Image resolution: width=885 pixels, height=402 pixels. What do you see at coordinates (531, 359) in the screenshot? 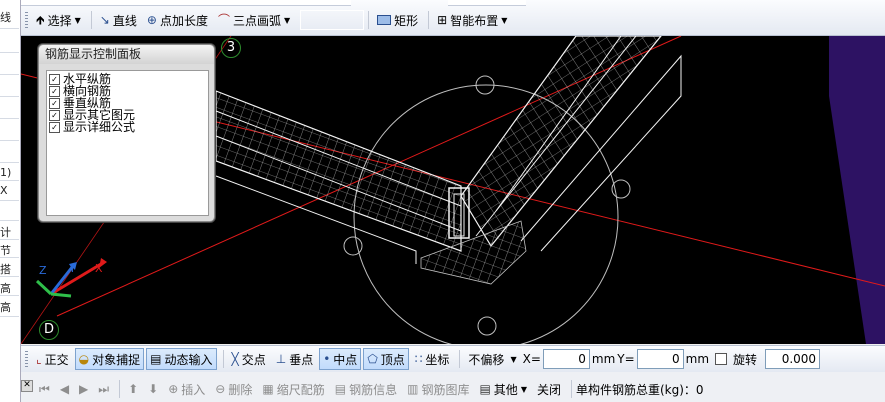
I see `x-label: X=` at bounding box center [531, 359].